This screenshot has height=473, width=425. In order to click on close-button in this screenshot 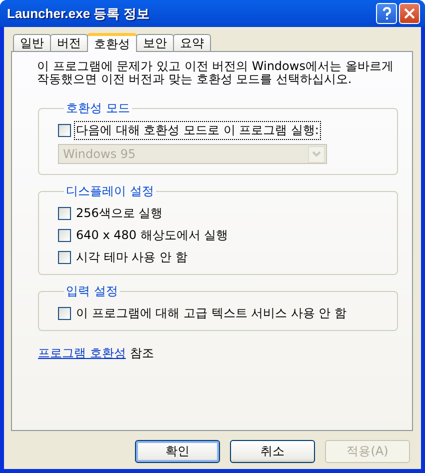, I will do `click(409, 13)`.